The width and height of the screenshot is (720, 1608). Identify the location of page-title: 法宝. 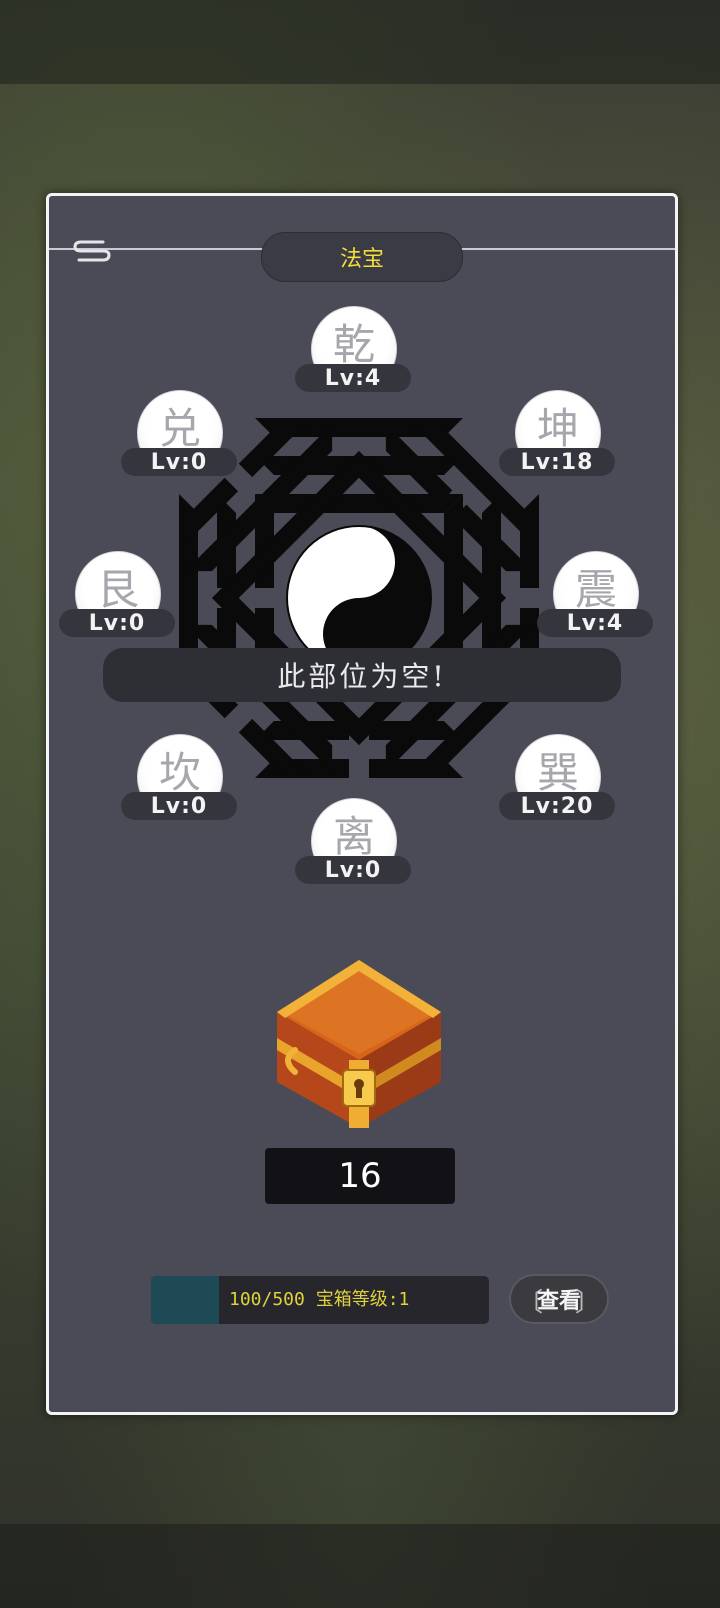
(362, 257).